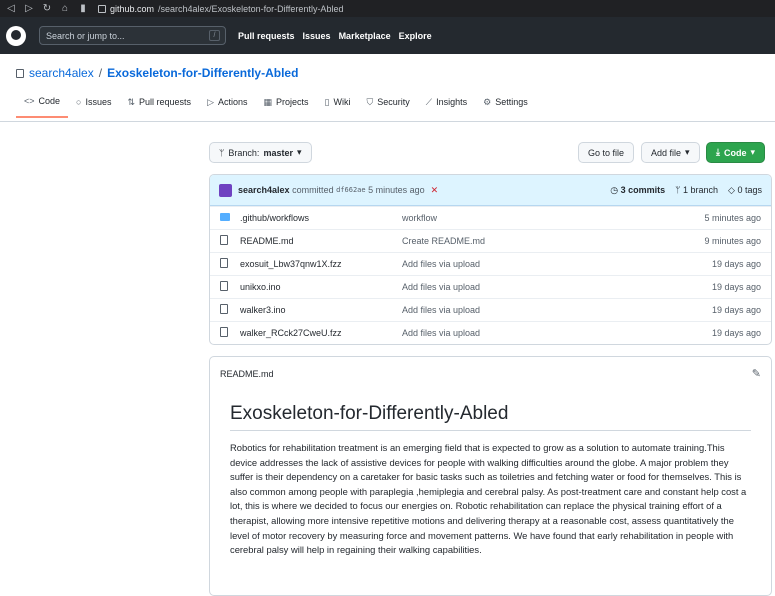 The height and width of the screenshot is (596, 775). I want to click on reload-icon: ↻, so click(47, 8).